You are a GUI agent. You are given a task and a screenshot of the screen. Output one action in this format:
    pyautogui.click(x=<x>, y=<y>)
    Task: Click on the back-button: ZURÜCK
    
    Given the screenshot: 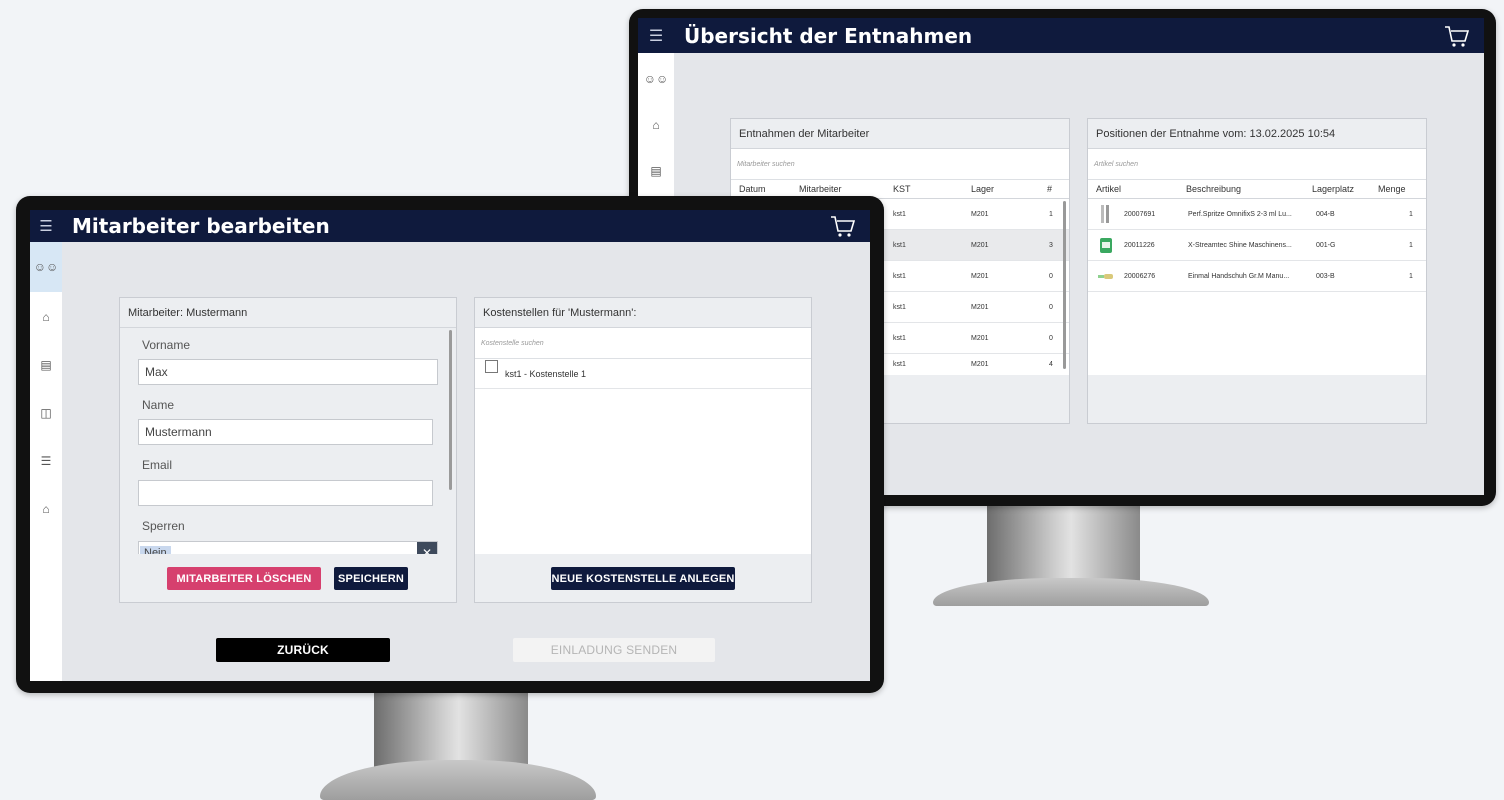 What is the action you would take?
    pyautogui.click(x=303, y=650)
    